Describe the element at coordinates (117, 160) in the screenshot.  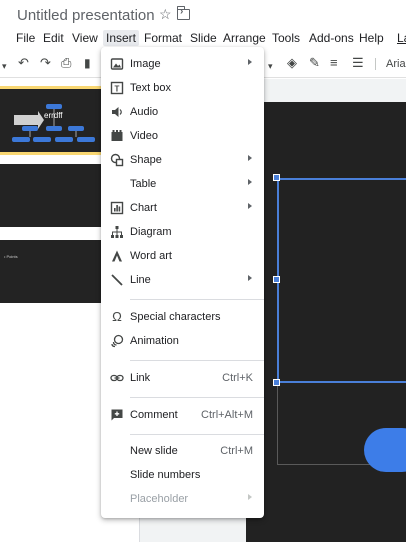
I see `shape-icon` at that location.